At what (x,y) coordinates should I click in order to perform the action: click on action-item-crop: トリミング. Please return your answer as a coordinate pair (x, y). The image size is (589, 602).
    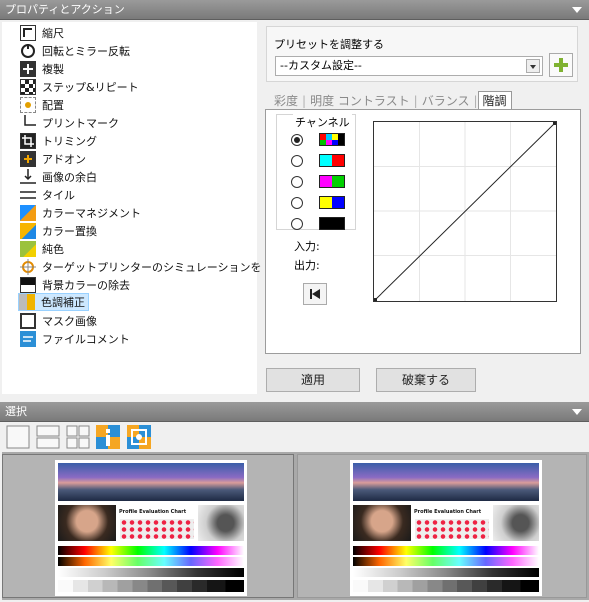
    Looking at the image, I should click on (58, 141).